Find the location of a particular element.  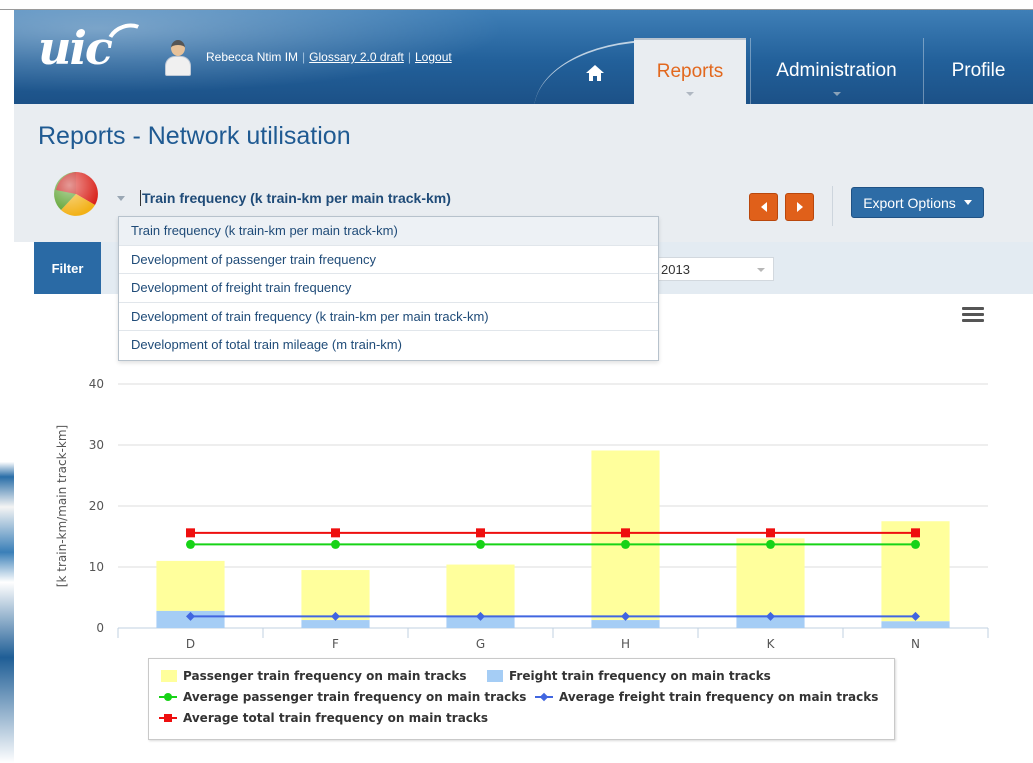

x-tick-label: H is located at coordinates (625, 643).